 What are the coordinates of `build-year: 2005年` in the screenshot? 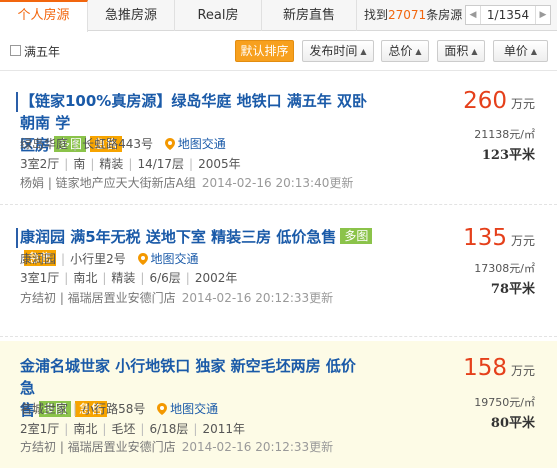 It's located at (219, 164).